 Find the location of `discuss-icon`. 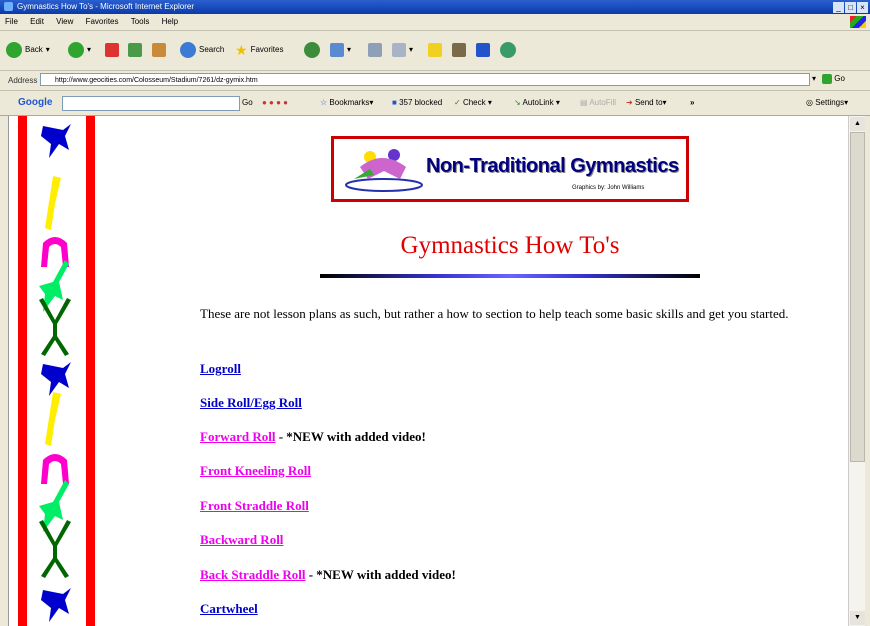

discuss-icon is located at coordinates (435, 50).